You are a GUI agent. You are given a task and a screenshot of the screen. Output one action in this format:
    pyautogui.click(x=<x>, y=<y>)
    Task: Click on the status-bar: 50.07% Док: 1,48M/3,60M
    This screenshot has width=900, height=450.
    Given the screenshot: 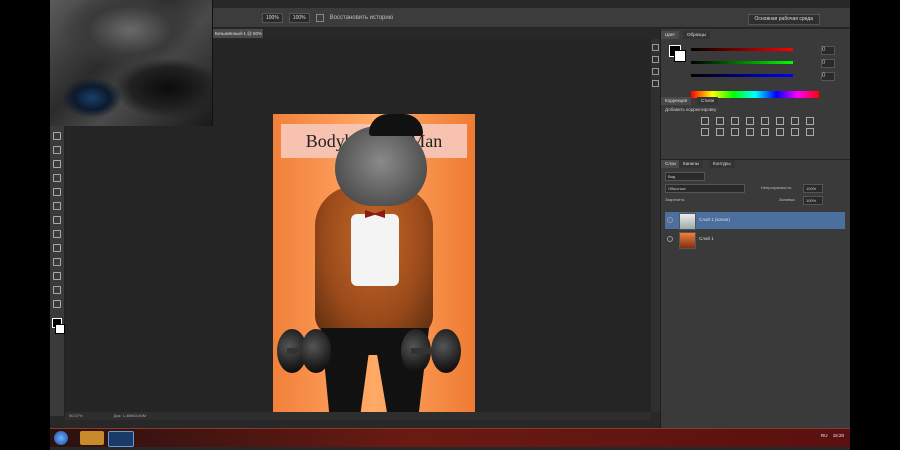 What is the action you would take?
    pyautogui.click(x=358, y=416)
    